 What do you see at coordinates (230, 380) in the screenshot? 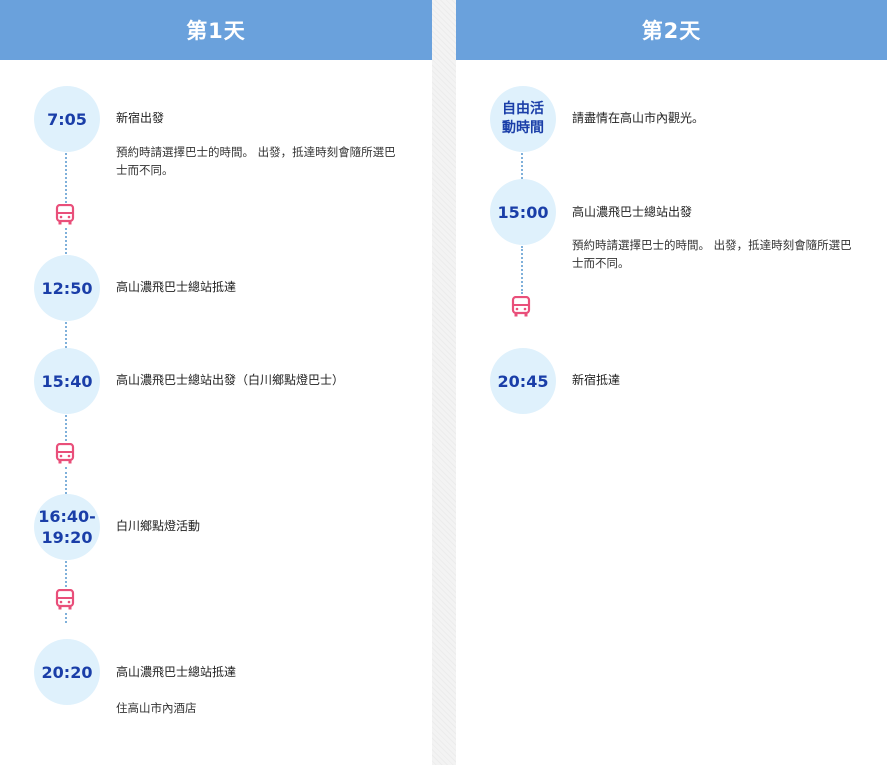
I see `stop-title: 高山濃飛巴士總站出發（白川鄉點燈巴士）` at bounding box center [230, 380].